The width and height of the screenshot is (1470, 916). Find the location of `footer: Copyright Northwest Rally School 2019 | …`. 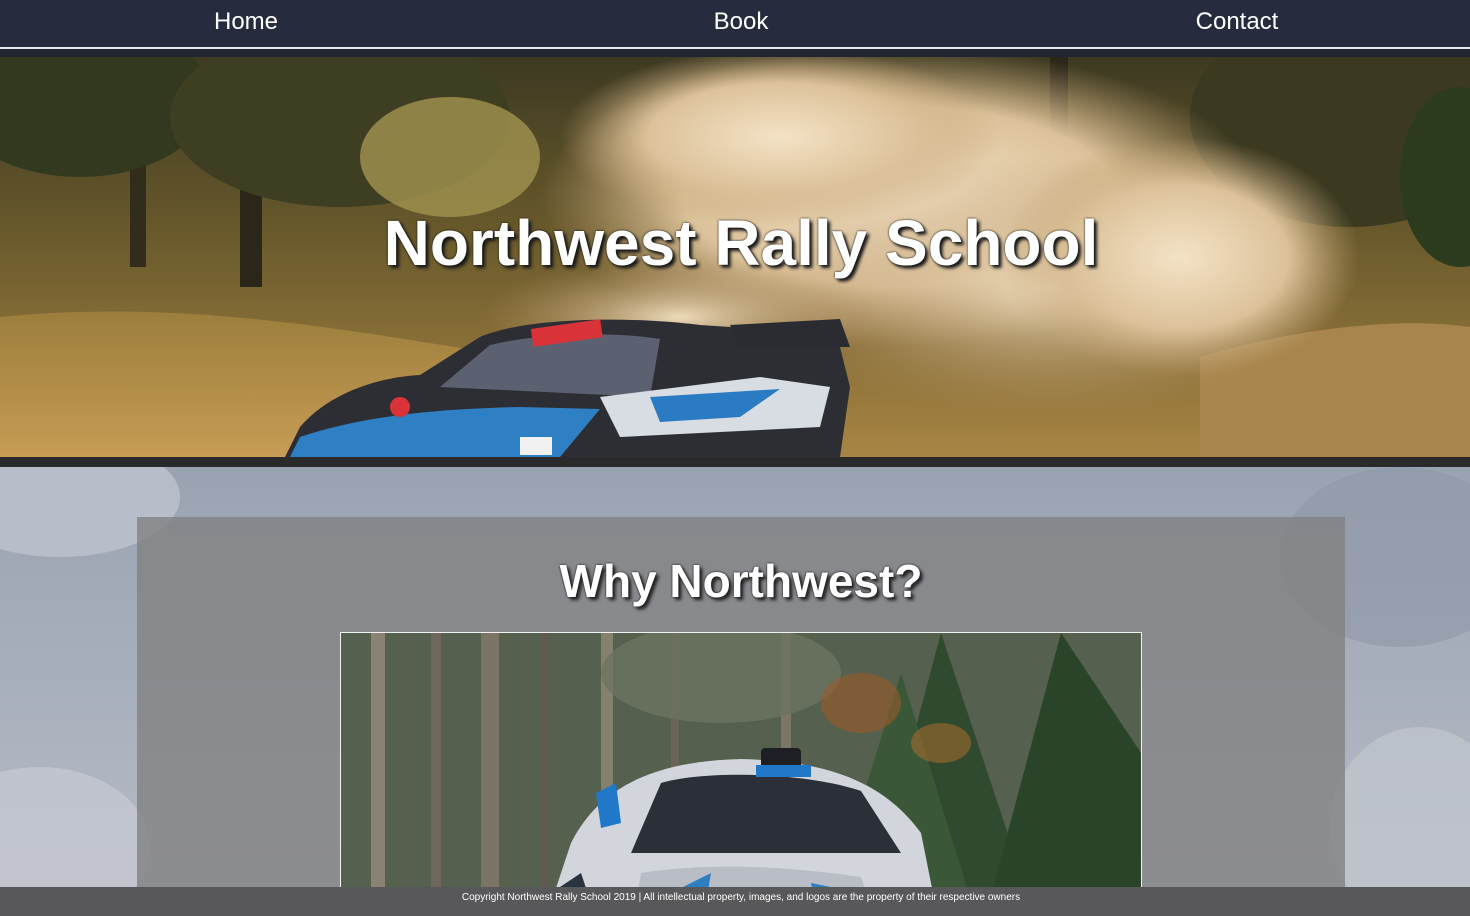

footer: Copyright Northwest Rally School 2019 | … is located at coordinates (735, 901).